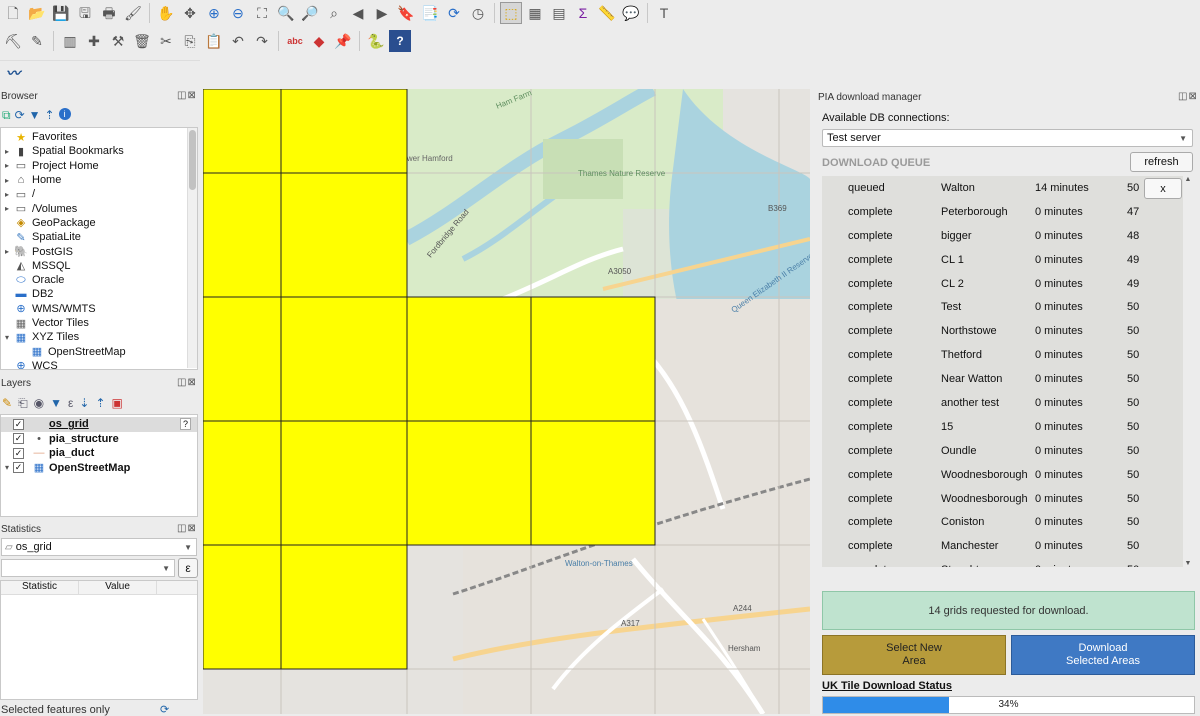 This screenshot has width=1200, height=716. I want to click on queue-row: complete 15 0 minutes 50, so click(1007, 427).